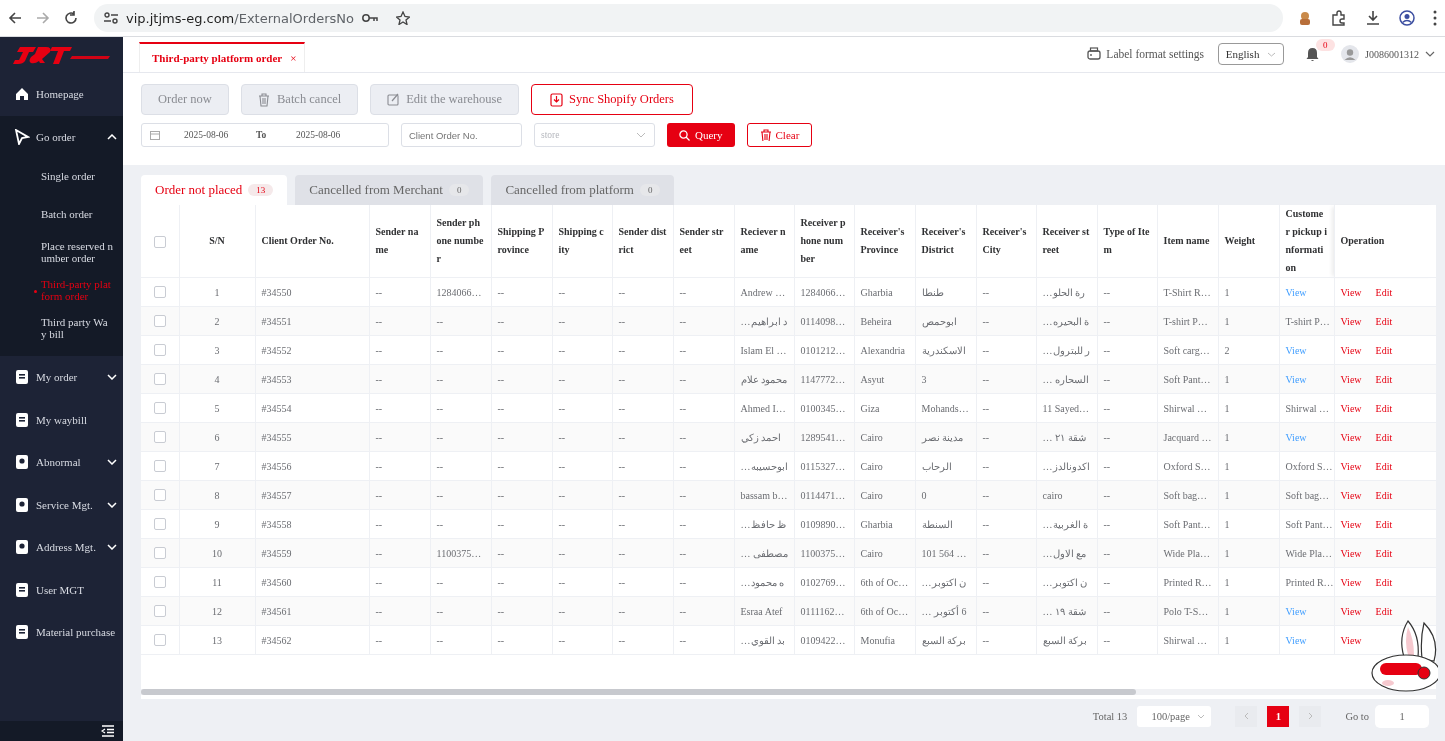  What do you see at coordinates (1435, 18) in the screenshot?
I see `more-icon` at bounding box center [1435, 18].